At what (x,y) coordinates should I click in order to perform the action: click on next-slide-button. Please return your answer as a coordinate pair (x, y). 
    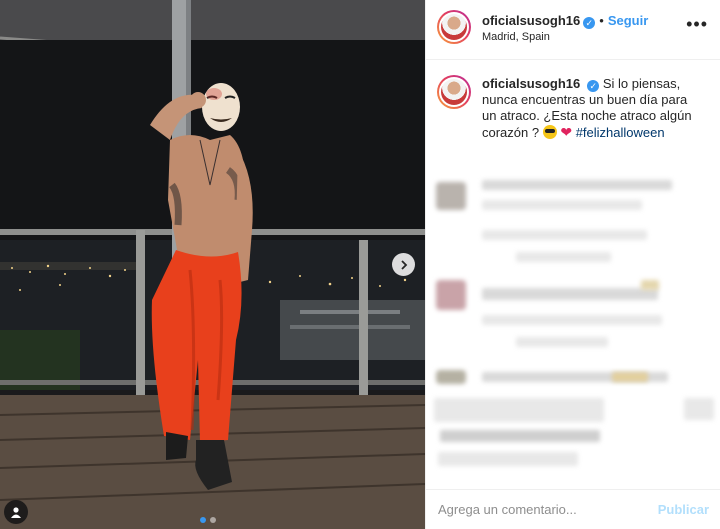
    Looking at the image, I should click on (403, 264).